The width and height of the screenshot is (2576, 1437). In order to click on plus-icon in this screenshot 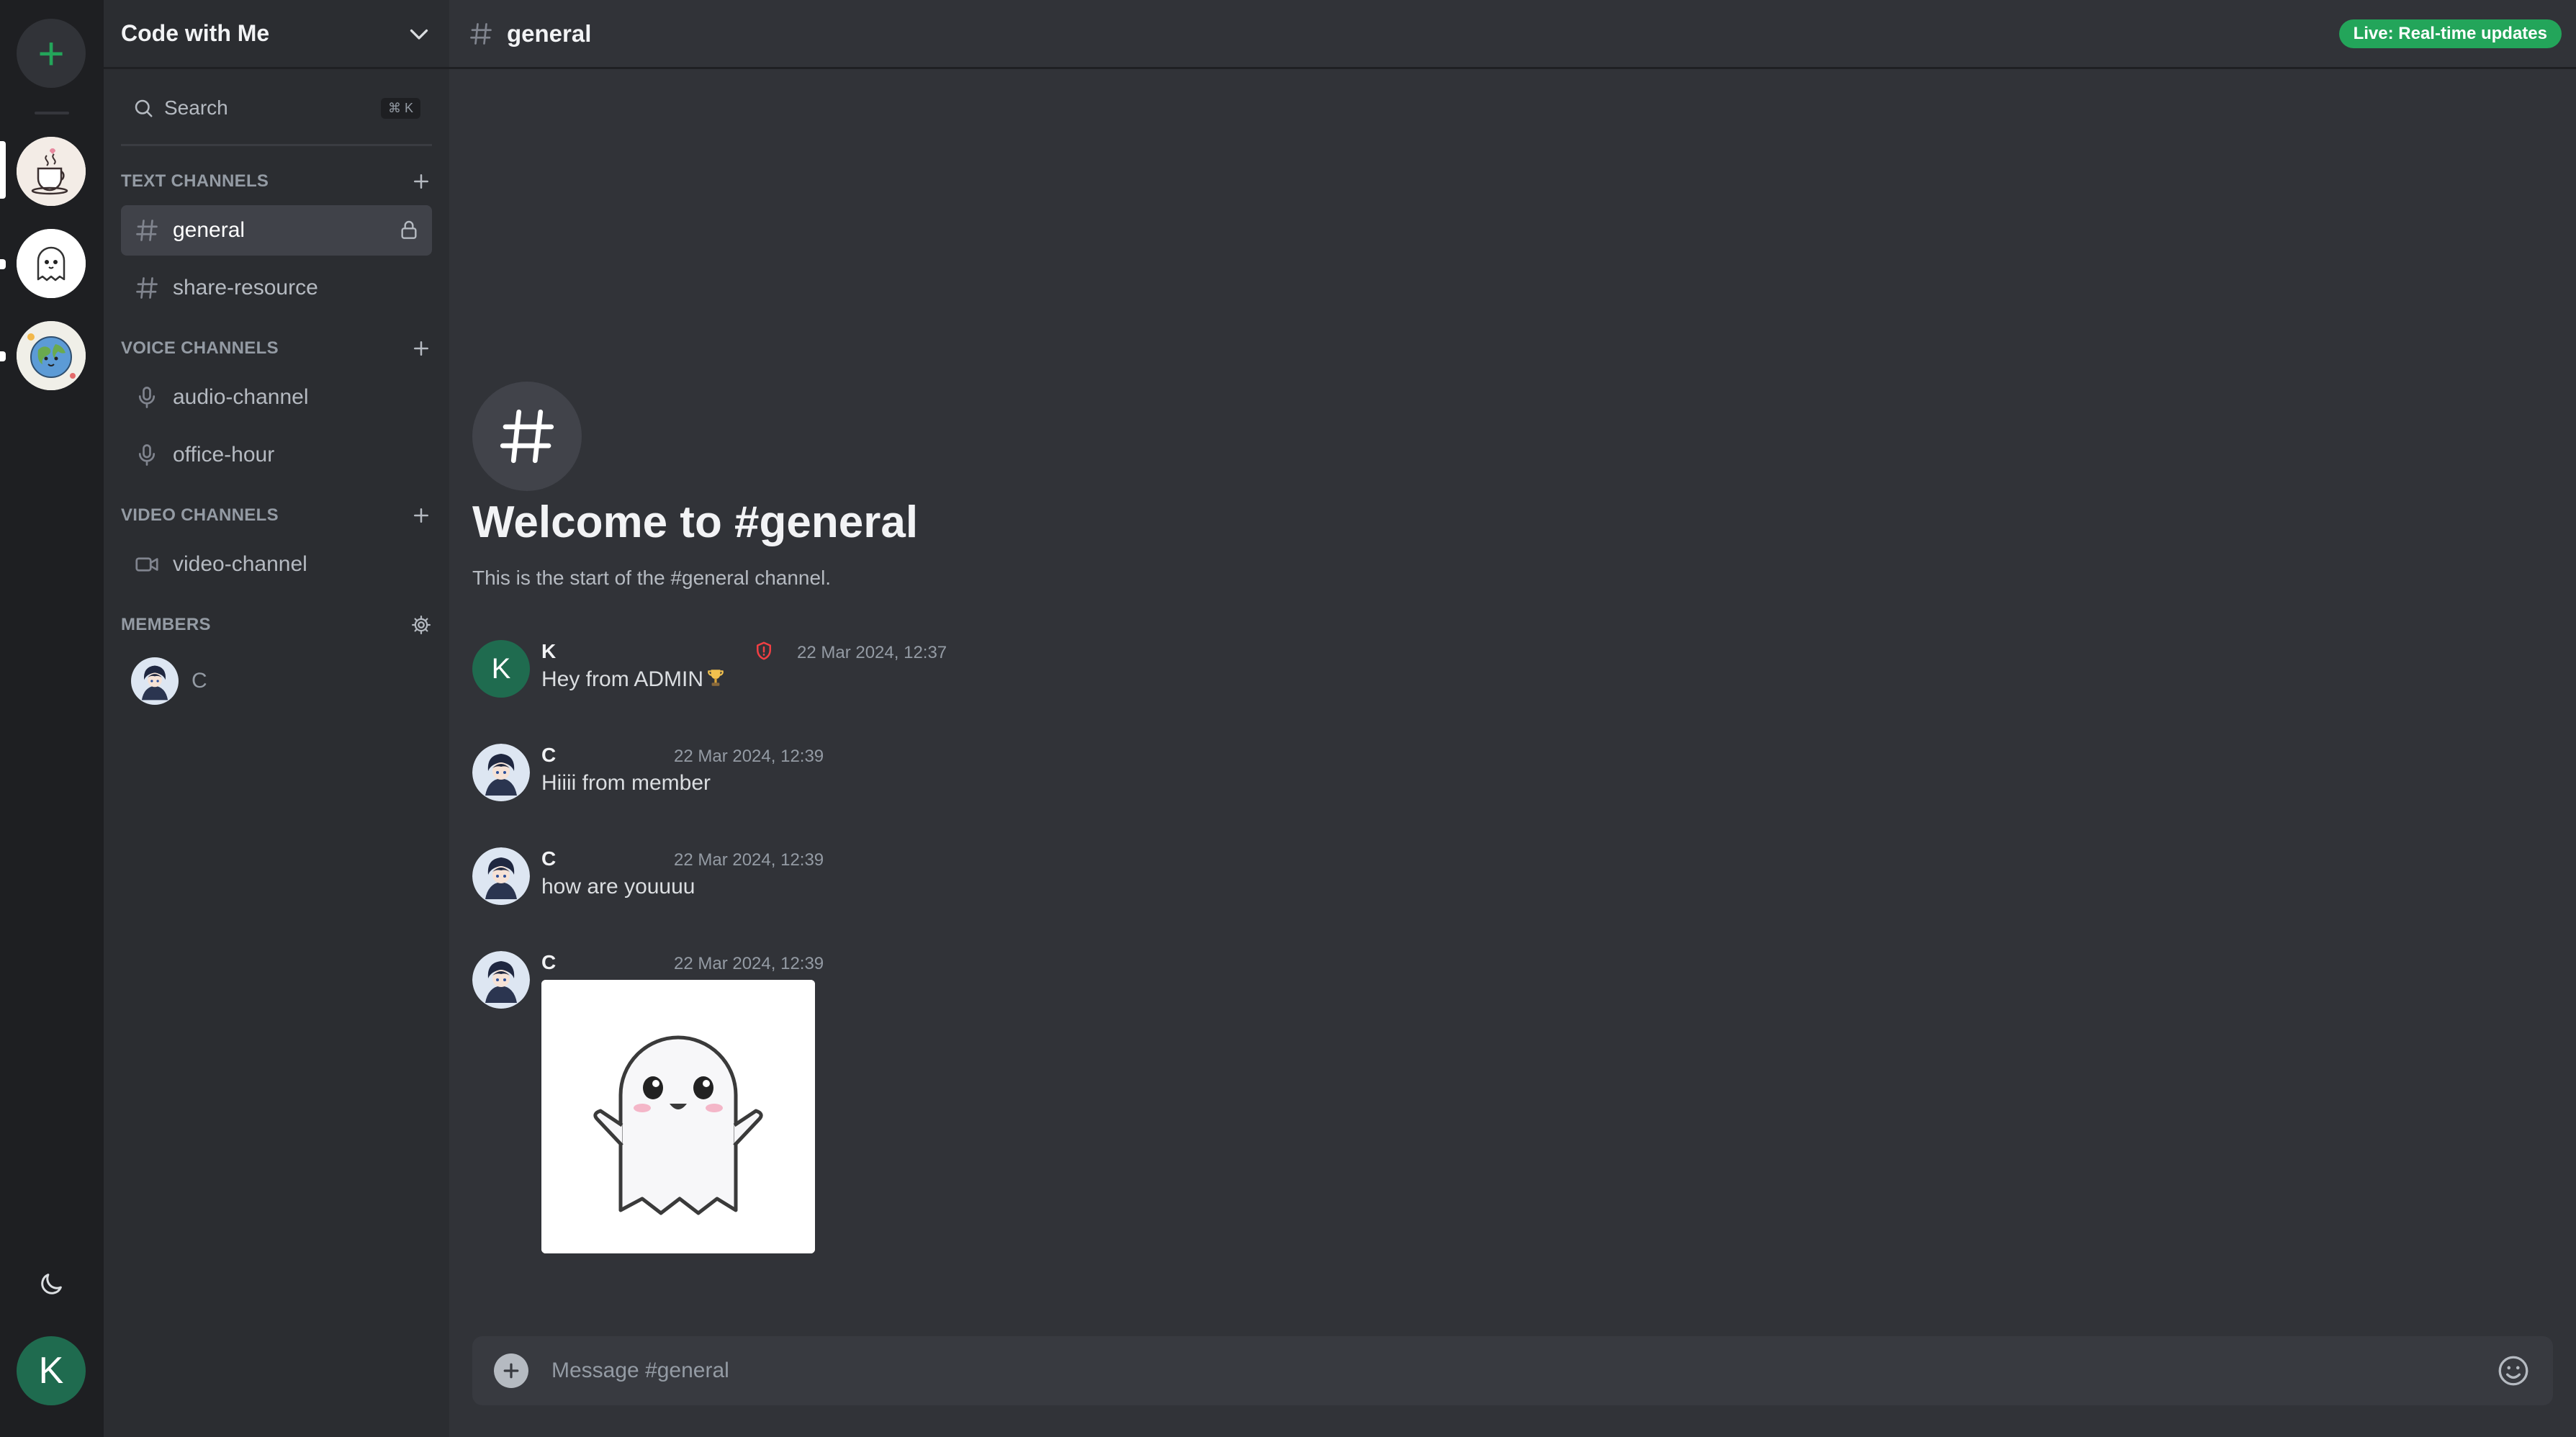, I will do `click(511, 1371)`.